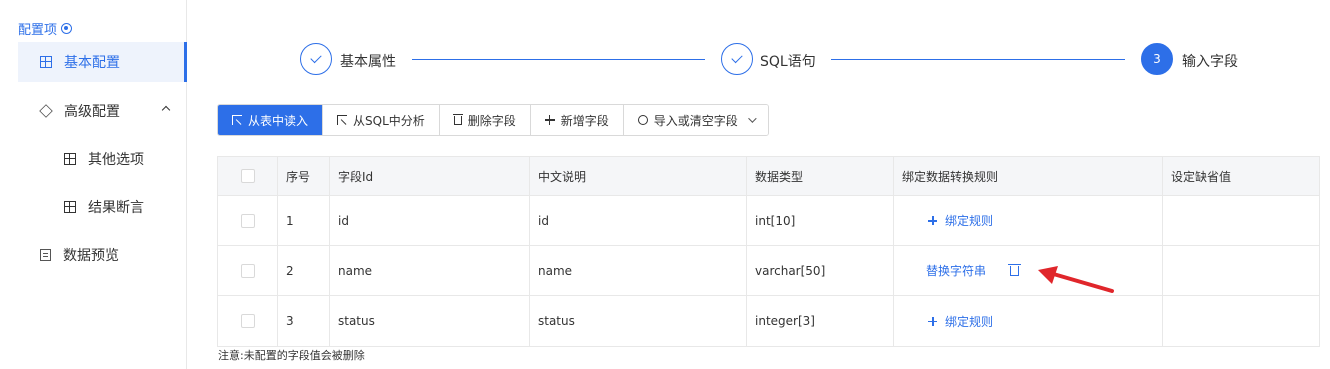  What do you see at coordinates (46, 111) in the screenshot?
I see `cube-icon` at bounding box center [46, 111].